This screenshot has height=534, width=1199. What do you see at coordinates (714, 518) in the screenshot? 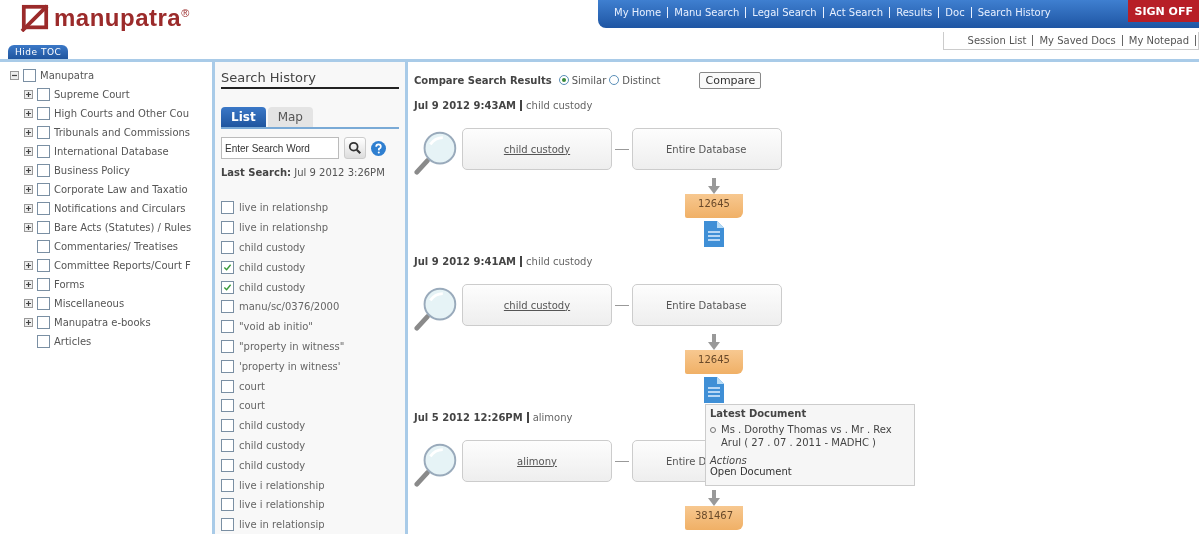
I see `result-count: 381467` at bounding box center [714, 518].